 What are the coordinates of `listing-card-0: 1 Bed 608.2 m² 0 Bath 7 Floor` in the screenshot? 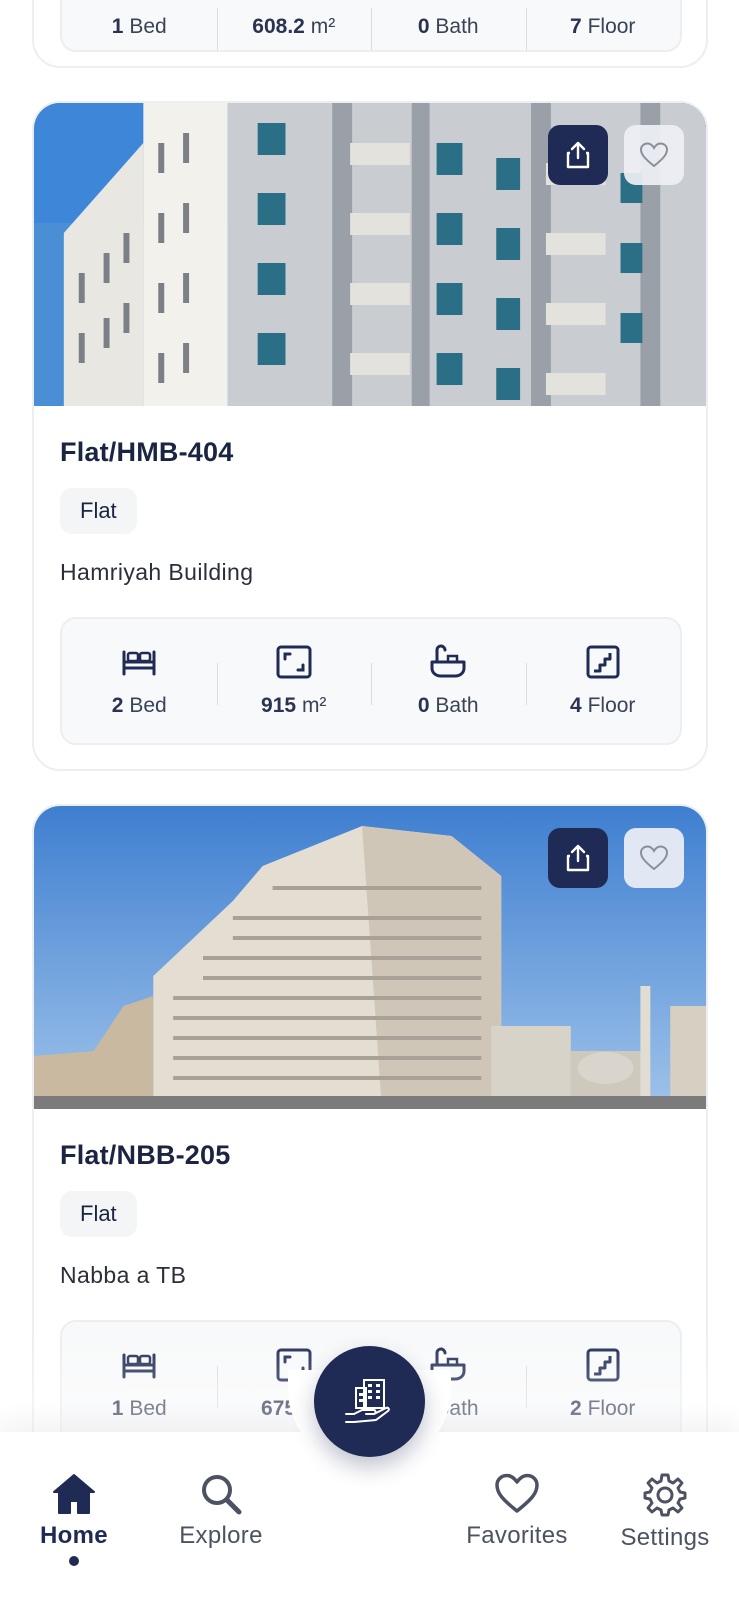 It's located at (370, 34).